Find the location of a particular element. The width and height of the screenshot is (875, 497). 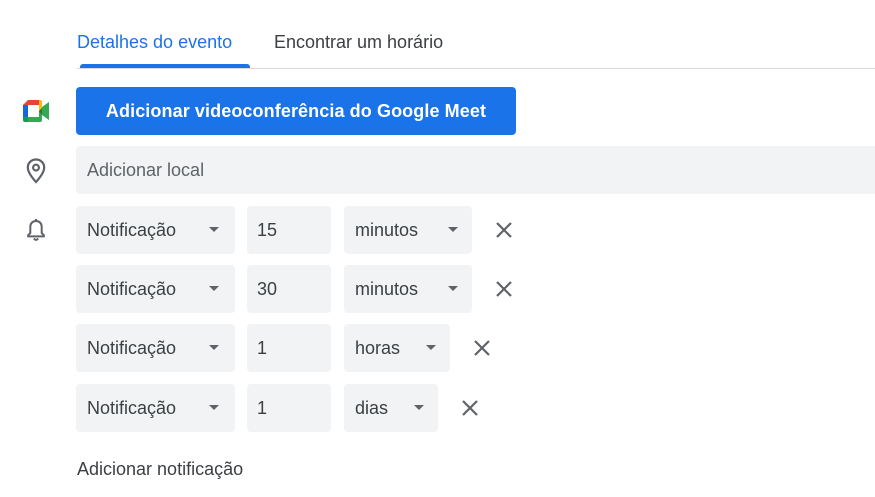

tab-event-details: Detalhes do evento is located at coordinates (154, 42).